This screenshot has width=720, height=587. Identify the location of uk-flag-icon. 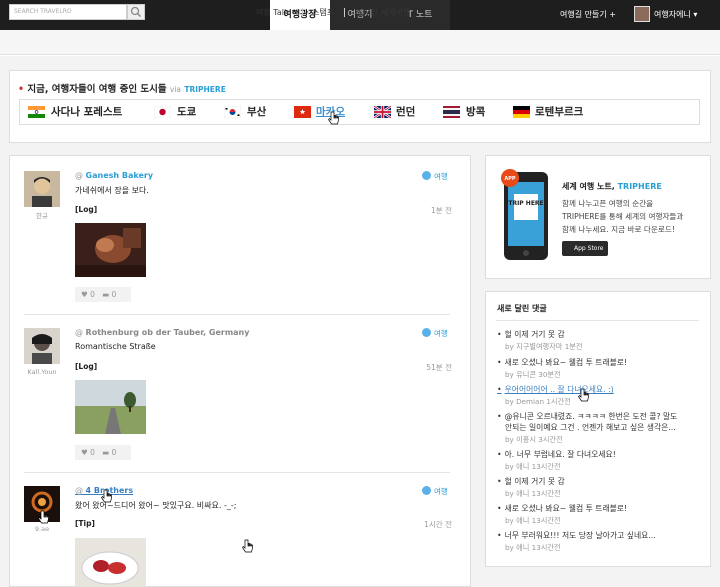
(382, 112).